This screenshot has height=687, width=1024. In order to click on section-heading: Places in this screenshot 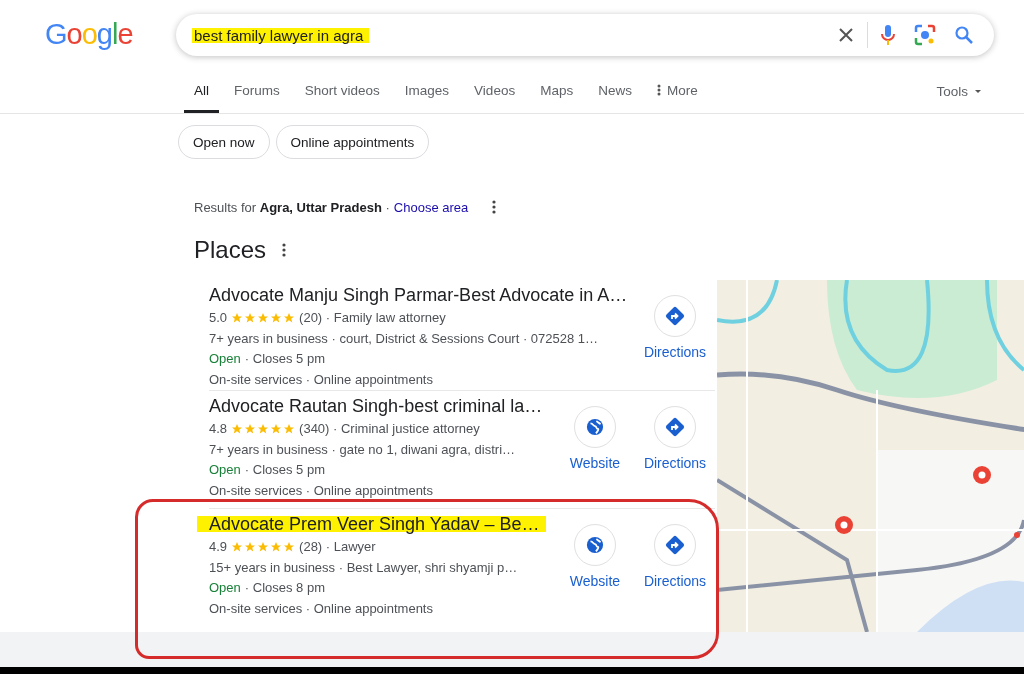, I will do `click(230, 250)`.